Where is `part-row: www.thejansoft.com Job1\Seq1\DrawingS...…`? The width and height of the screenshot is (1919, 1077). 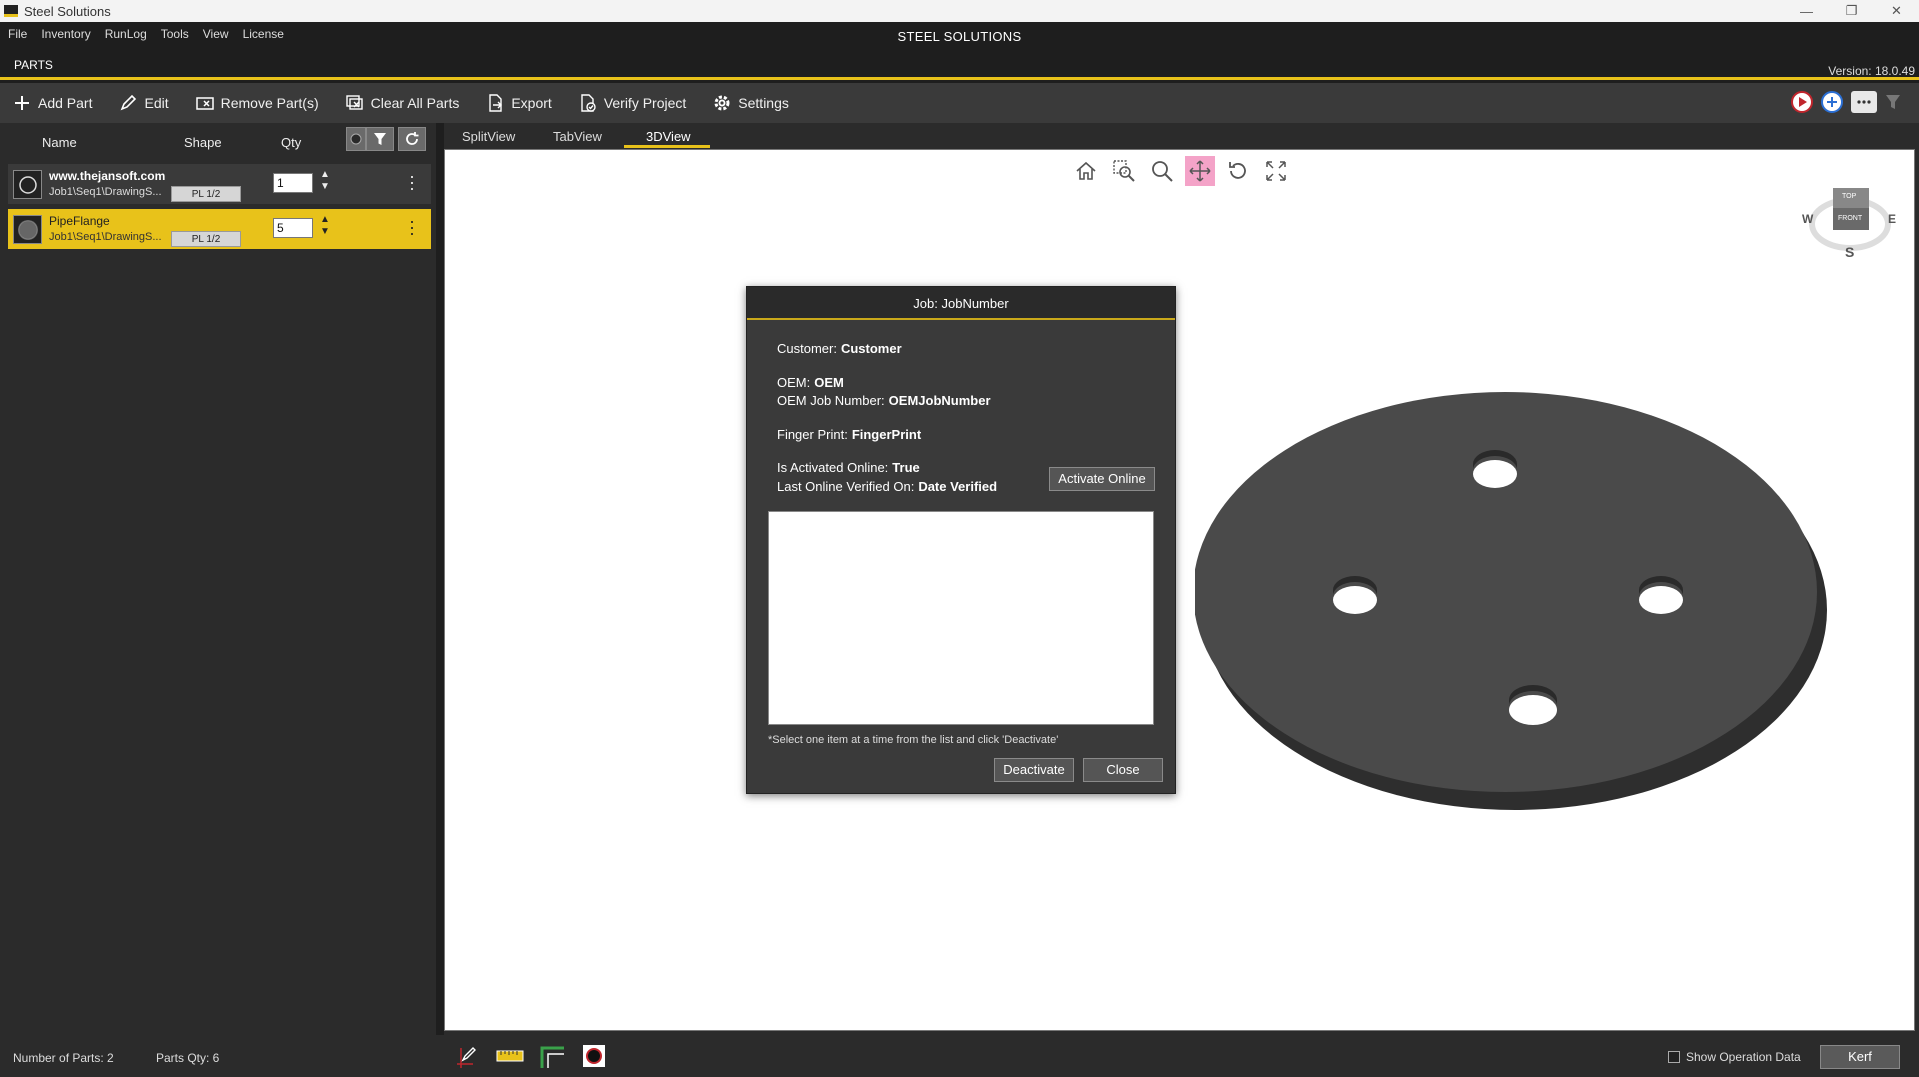
part-row: www.thejansoft.com Job1\Seq1\DrawingS...… is located at coordinates (219, 184).